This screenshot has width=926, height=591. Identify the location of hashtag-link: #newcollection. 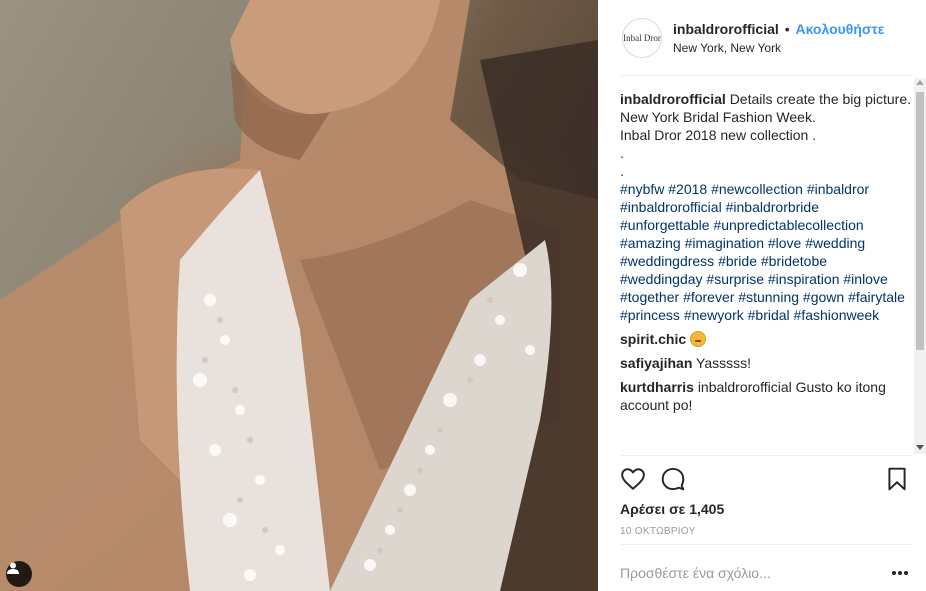
(757, 189).